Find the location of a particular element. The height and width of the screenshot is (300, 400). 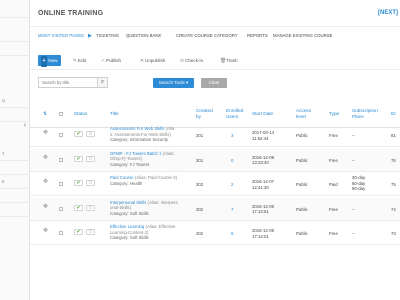

subscription-plans: 30-day 60-day 90-day is located at coordinates (358, 183).